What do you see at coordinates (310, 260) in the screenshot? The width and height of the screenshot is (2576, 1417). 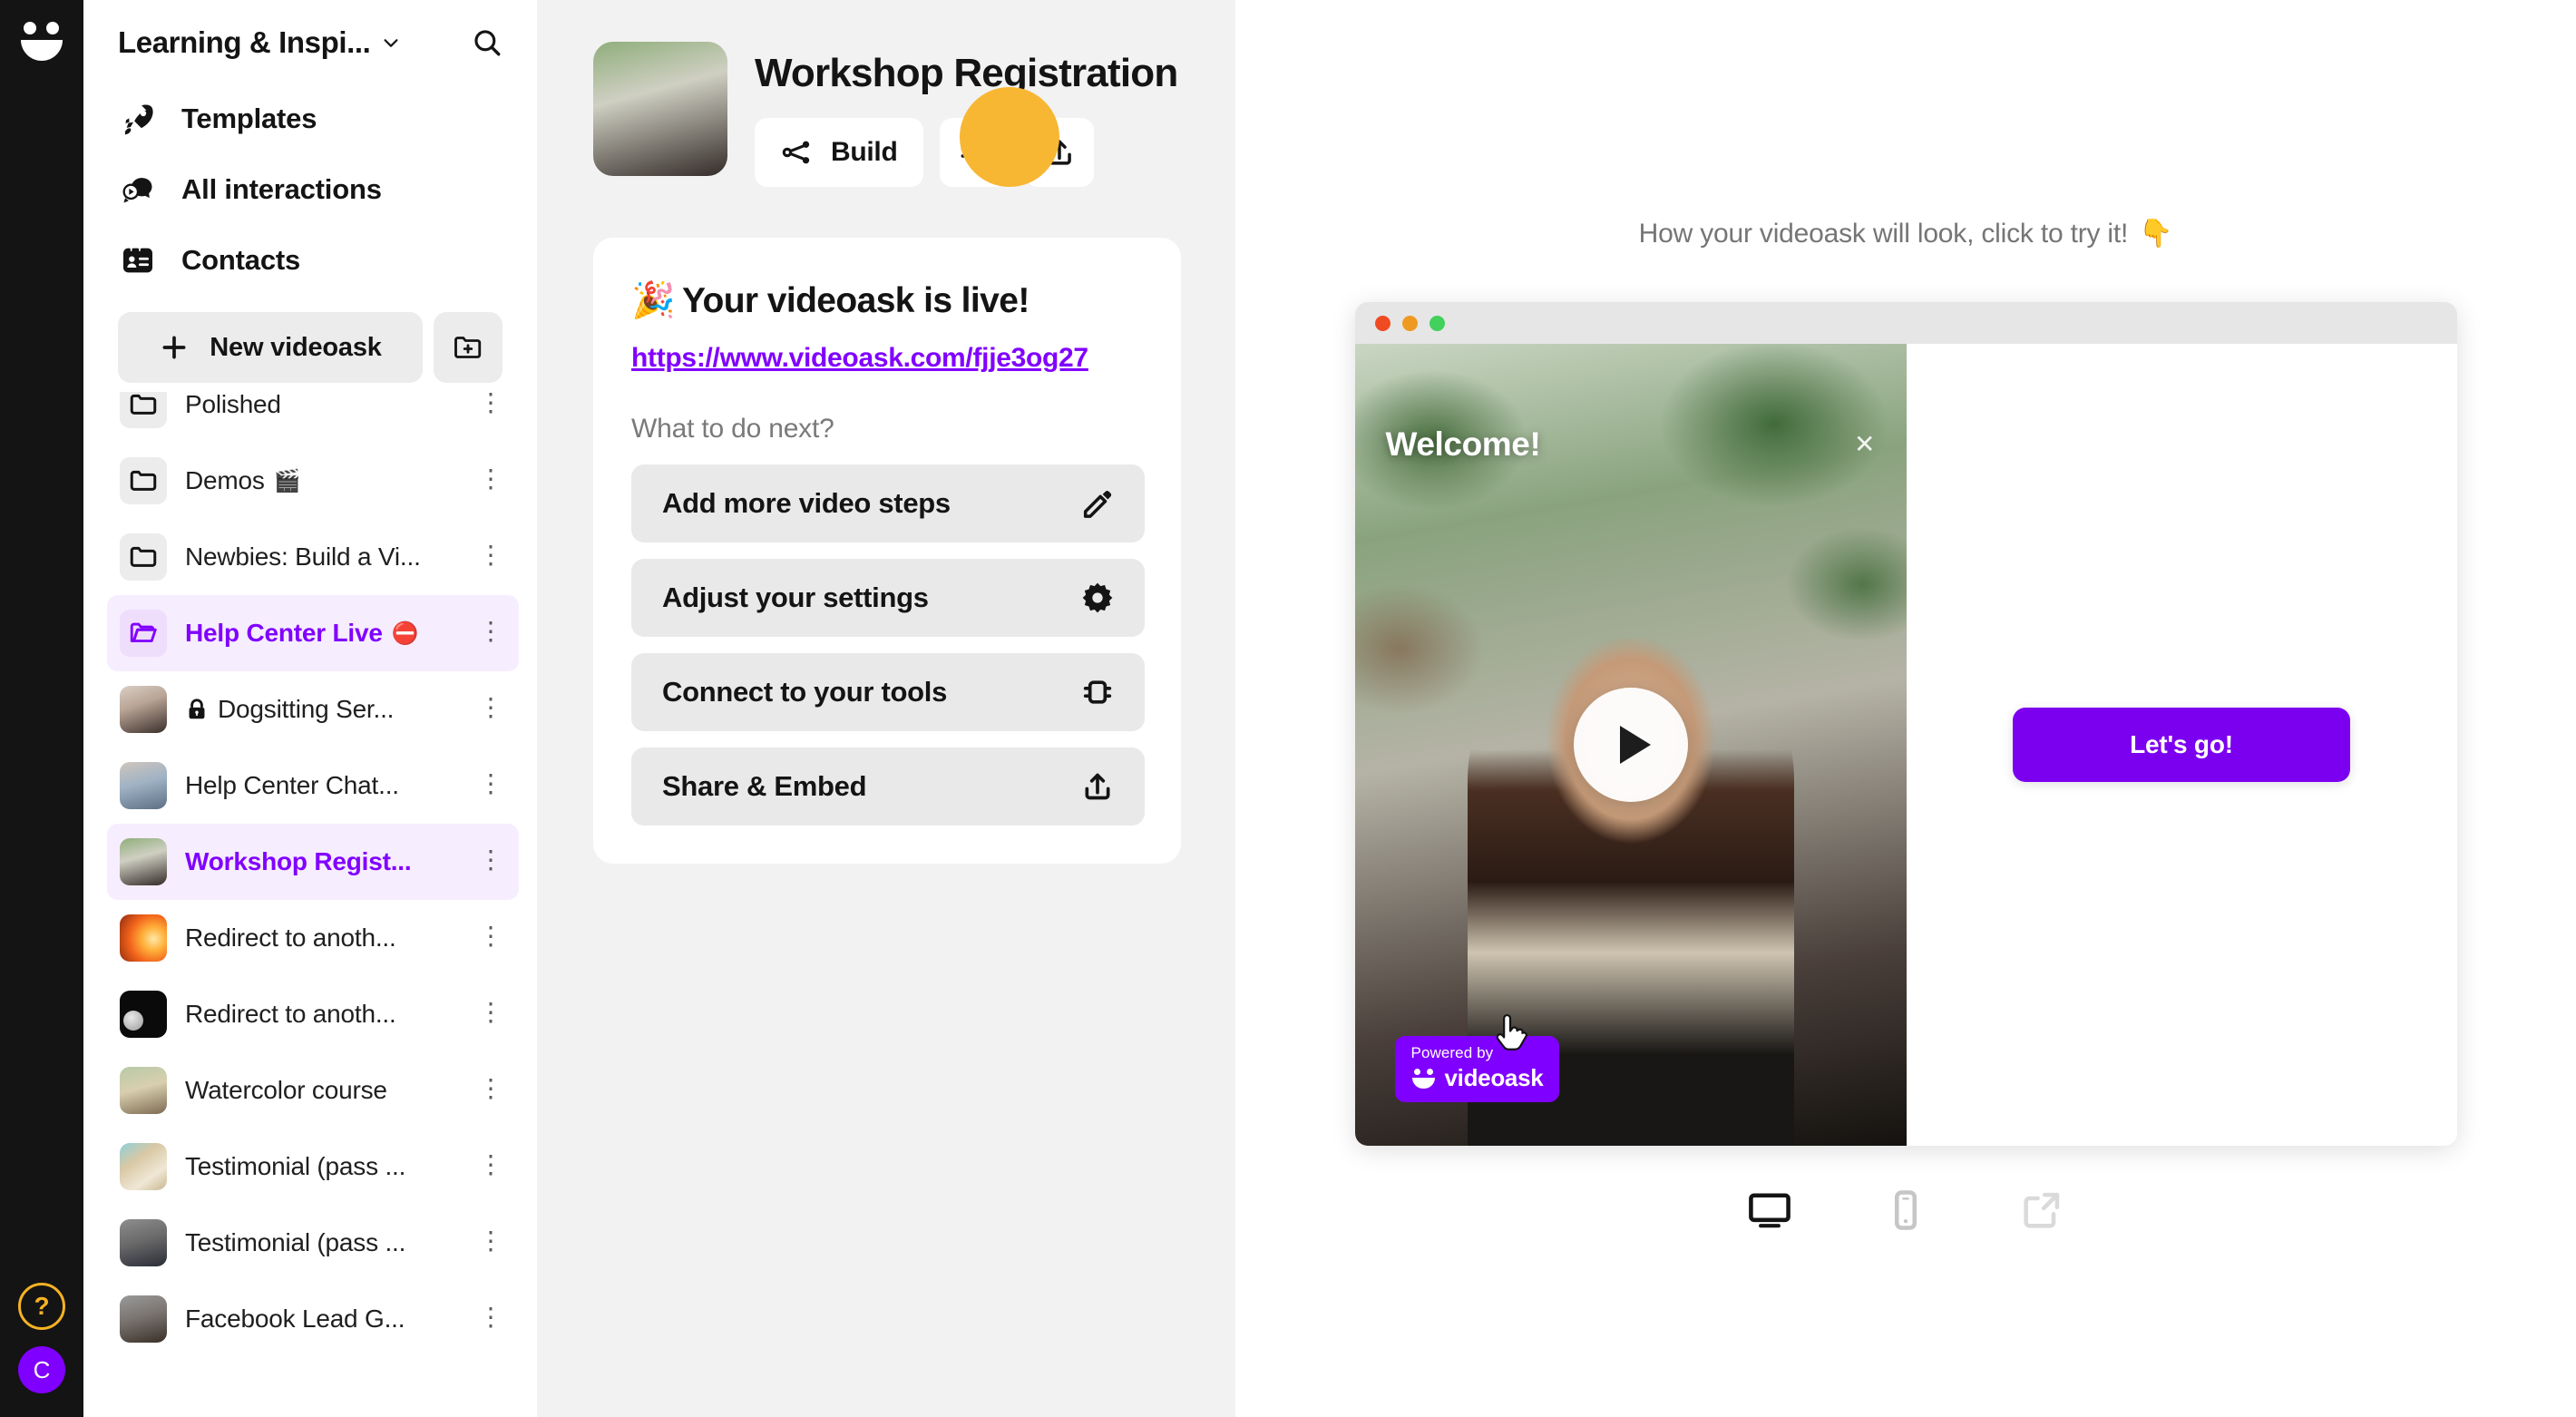 I see `sidebar-item-contacts: Contacts` at bounding box center [310, 260].